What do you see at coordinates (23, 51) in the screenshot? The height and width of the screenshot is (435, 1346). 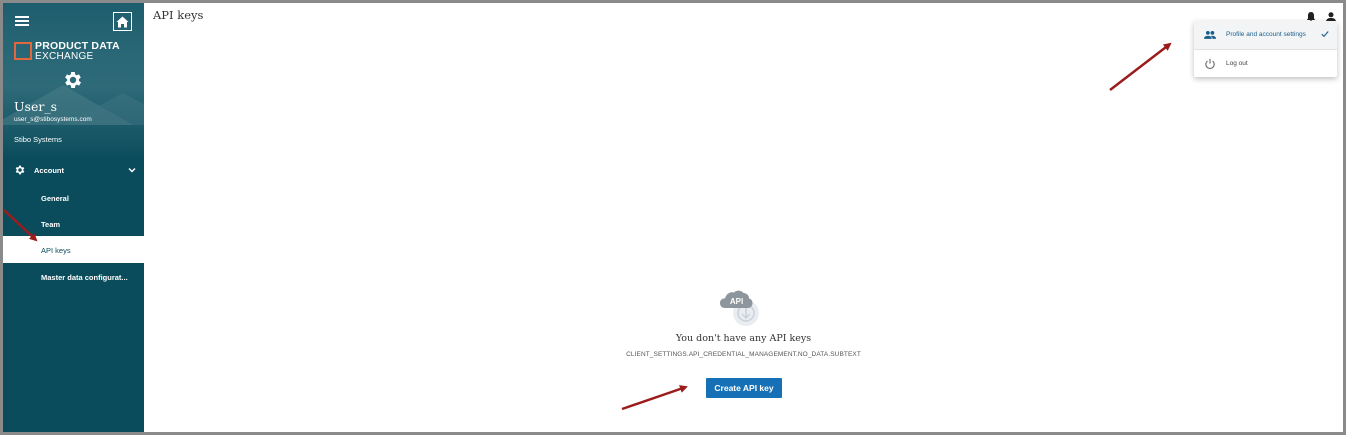 I see `brand-mark` at bounding box center [23, 51].